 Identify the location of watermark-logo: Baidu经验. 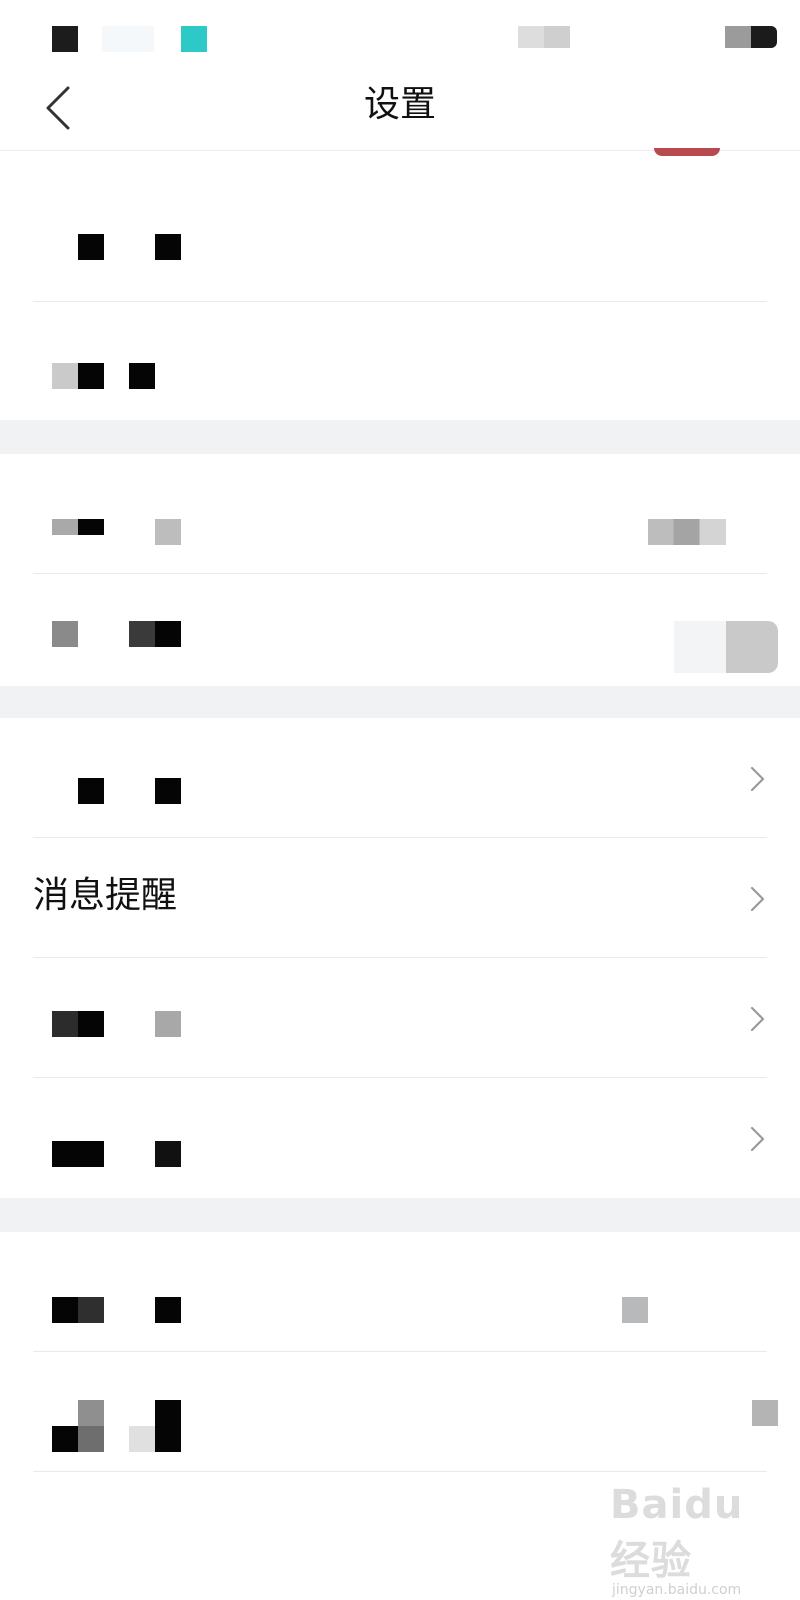
(677, 1533).